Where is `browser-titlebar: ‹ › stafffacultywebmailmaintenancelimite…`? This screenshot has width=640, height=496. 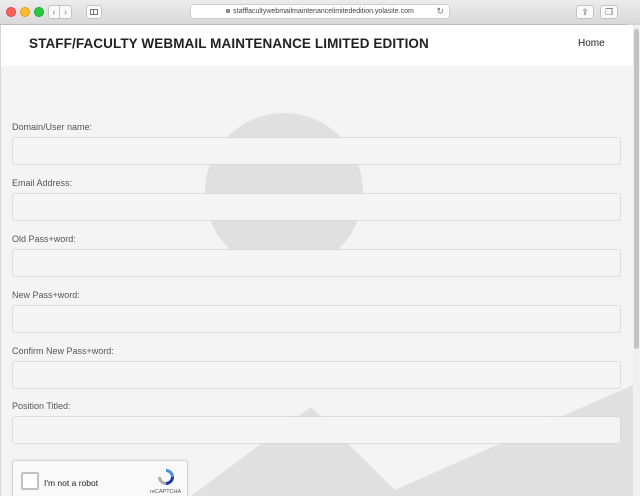 browser-titlebar: ‹ › stafffacultywebmailmaintenancelimite… is located at coordinates (320, 12).